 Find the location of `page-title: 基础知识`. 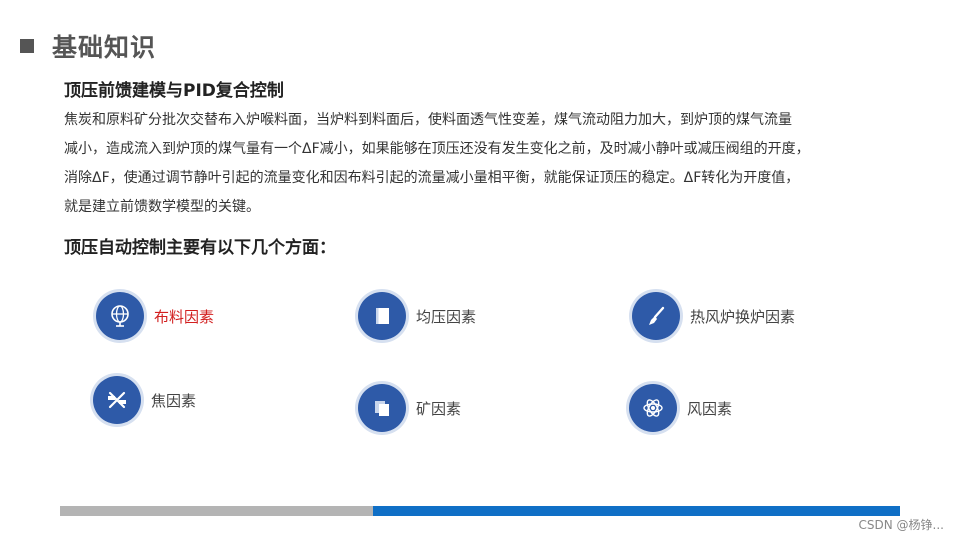

page-title: 基础知识 is located at coordinates (104, 47).